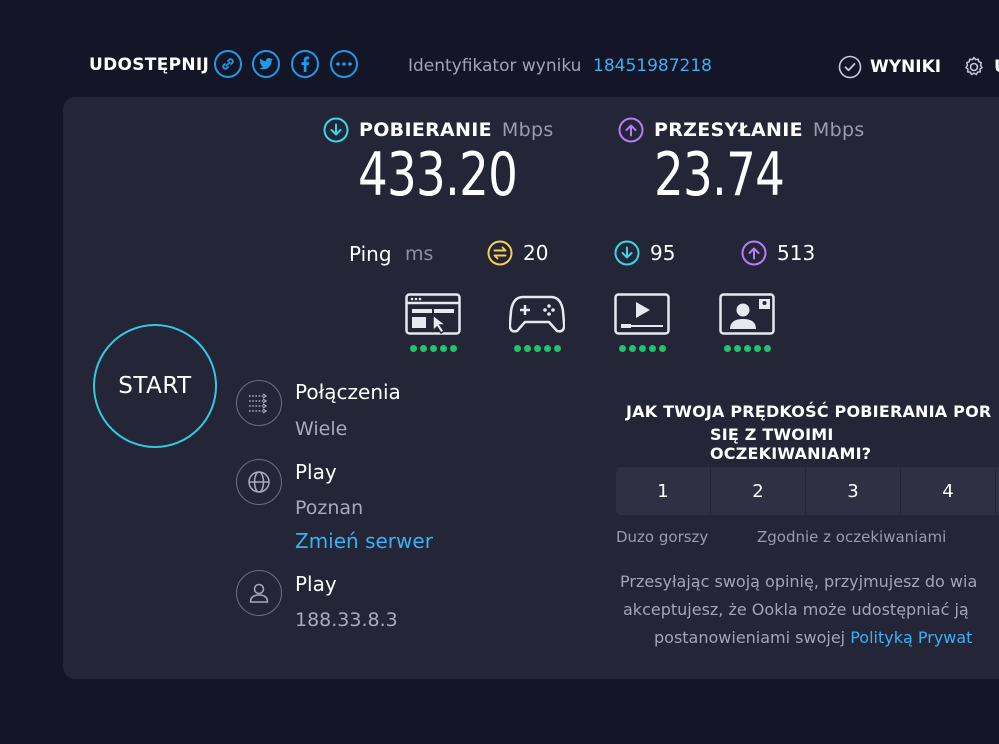 This screenshot has width=999, height=744. I want to click on facebook-icon, so click(305, 64).